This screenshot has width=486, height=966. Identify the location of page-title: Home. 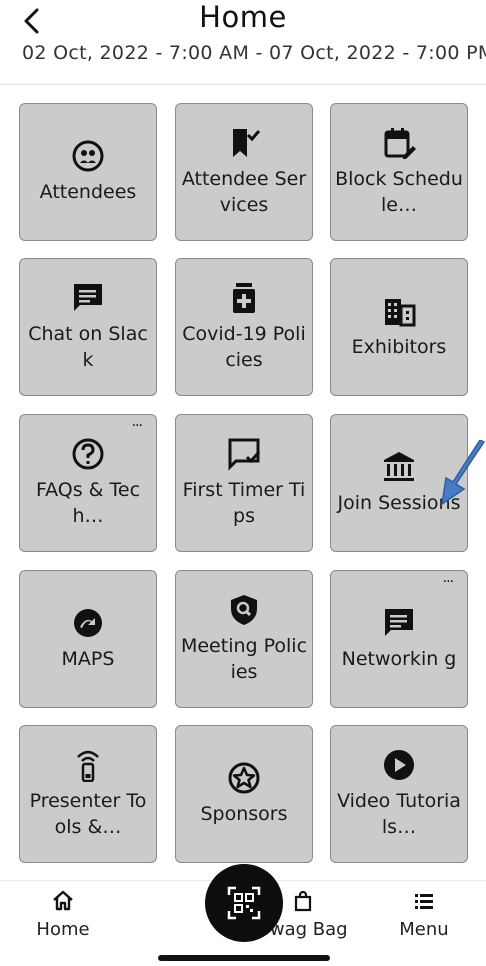
(243, 17).